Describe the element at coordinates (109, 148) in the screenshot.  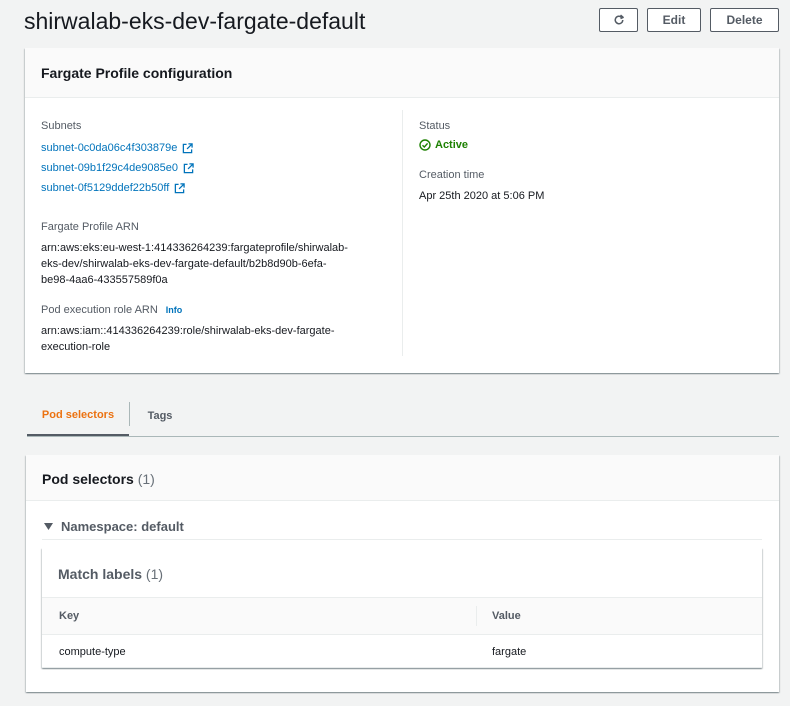
I see `subnet-link-text: subnet-0c0da06c4f303879e` at that location.